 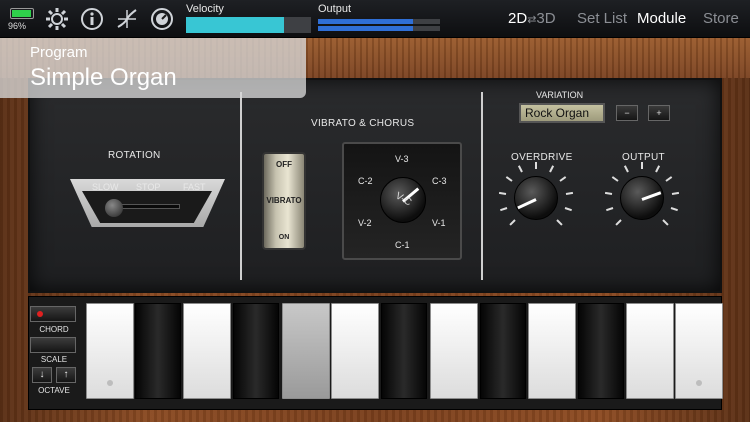 I want to click on octave-down-button: ↓, so click(x=42, y=375).